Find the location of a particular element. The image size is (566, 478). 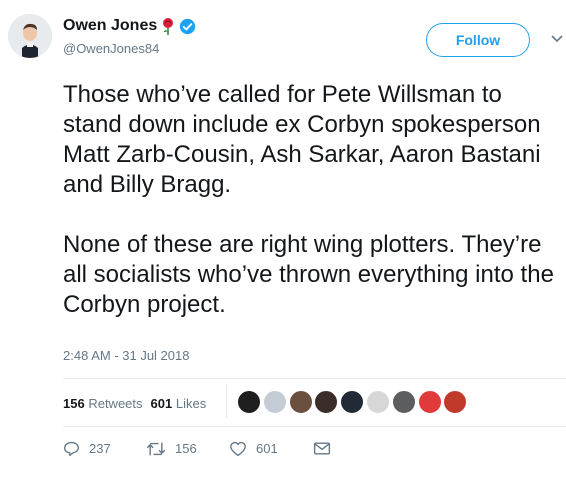

red-rose-icon is located at coordinates (168, 26).